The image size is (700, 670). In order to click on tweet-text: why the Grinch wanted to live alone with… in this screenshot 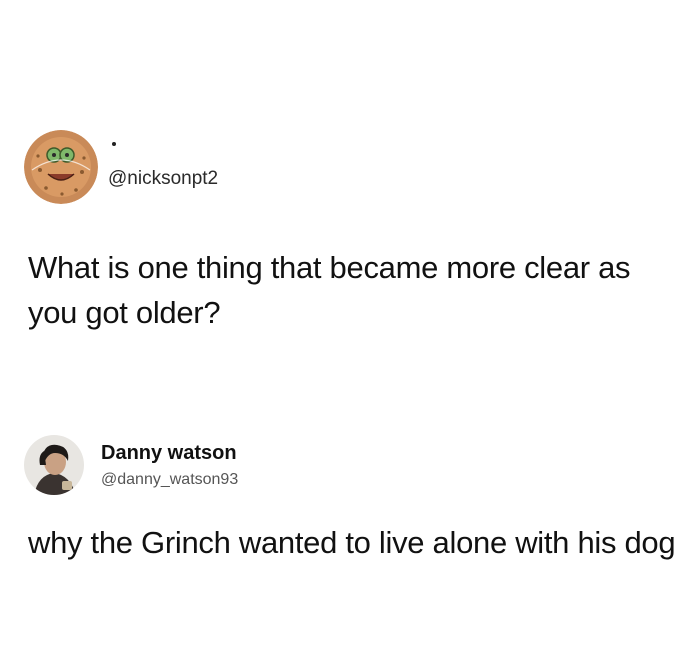, I will do `click(352, 542)`.